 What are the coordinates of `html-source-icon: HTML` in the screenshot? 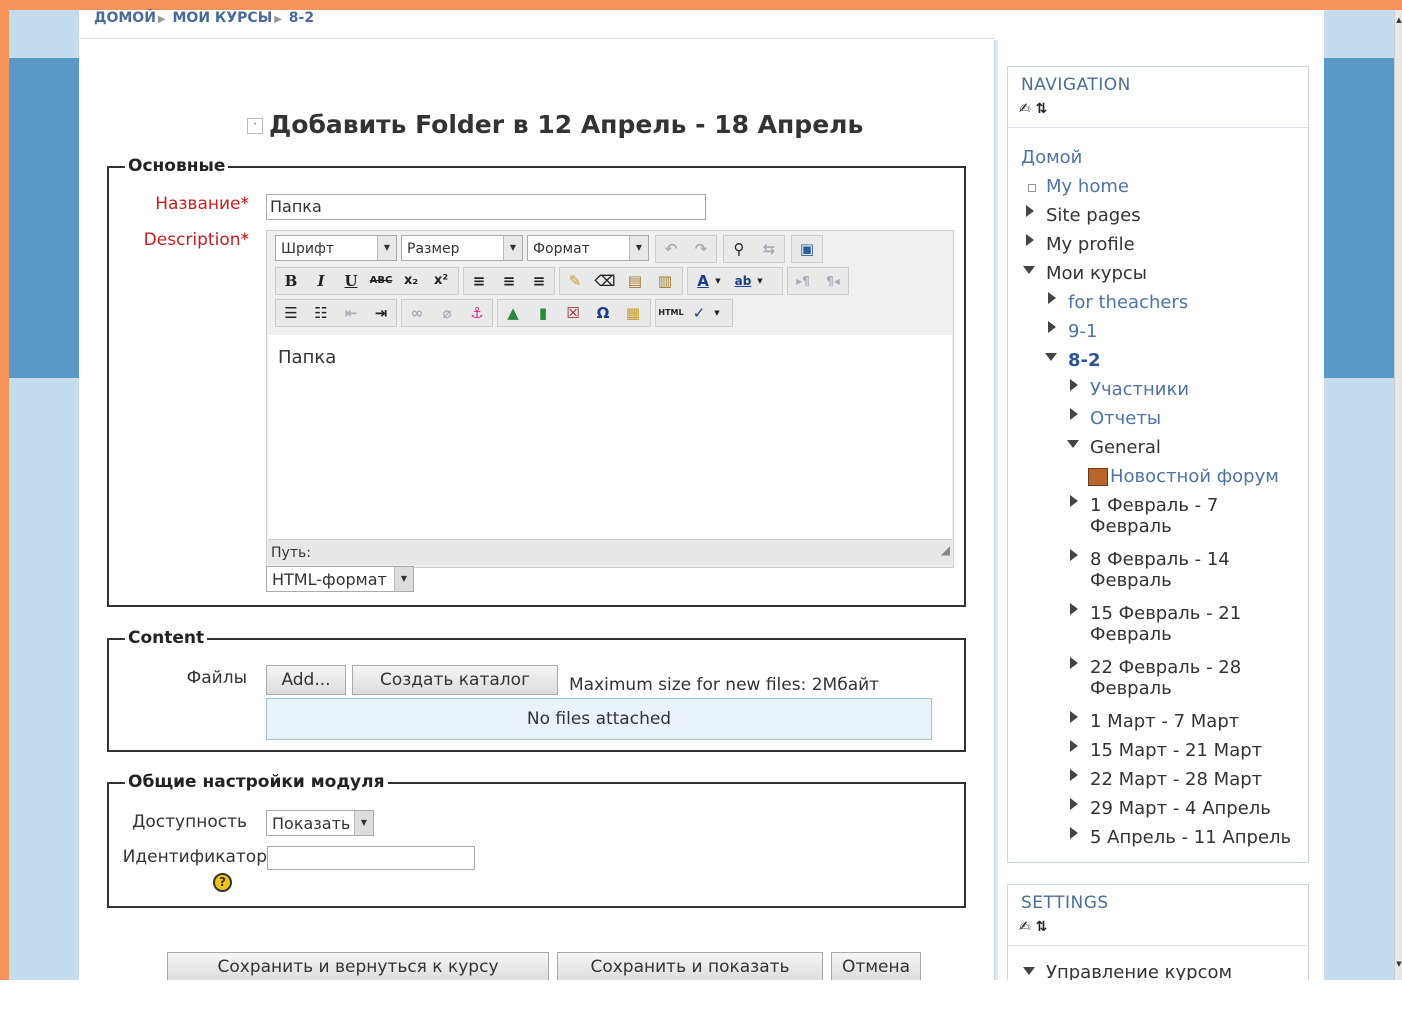 It's located at (671, 313).